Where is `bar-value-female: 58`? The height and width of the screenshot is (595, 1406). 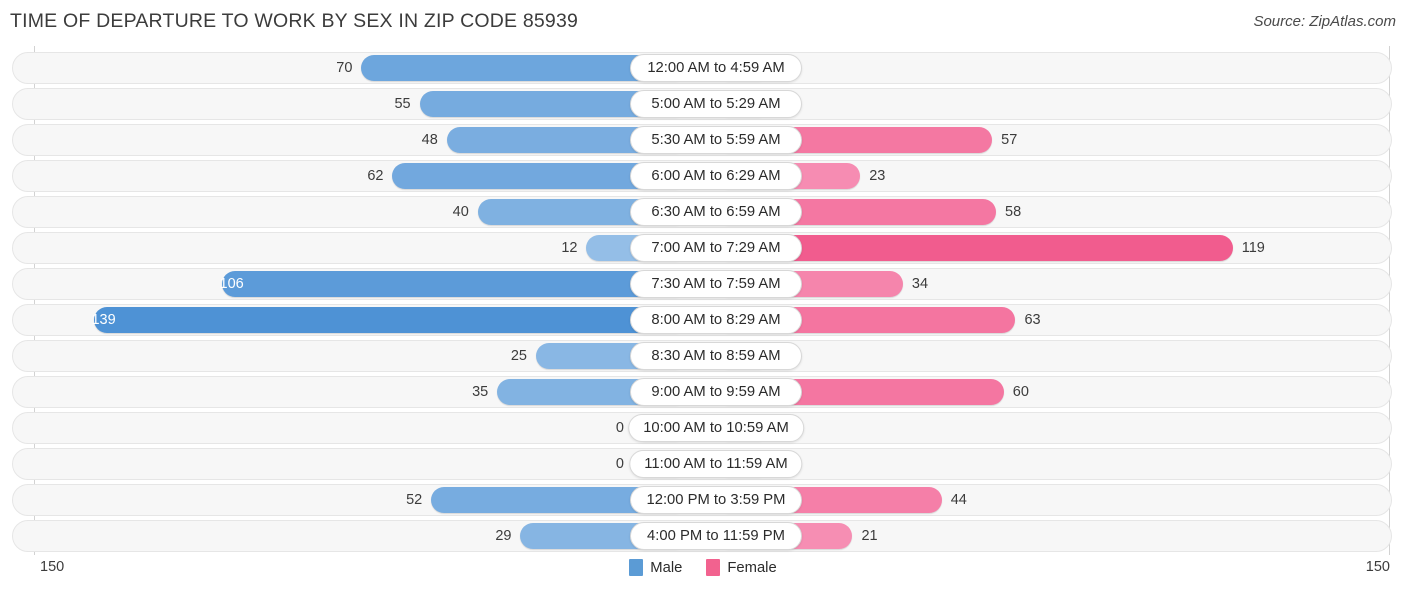 bar-value-female: 58 is located at coordinates (1013, 211).